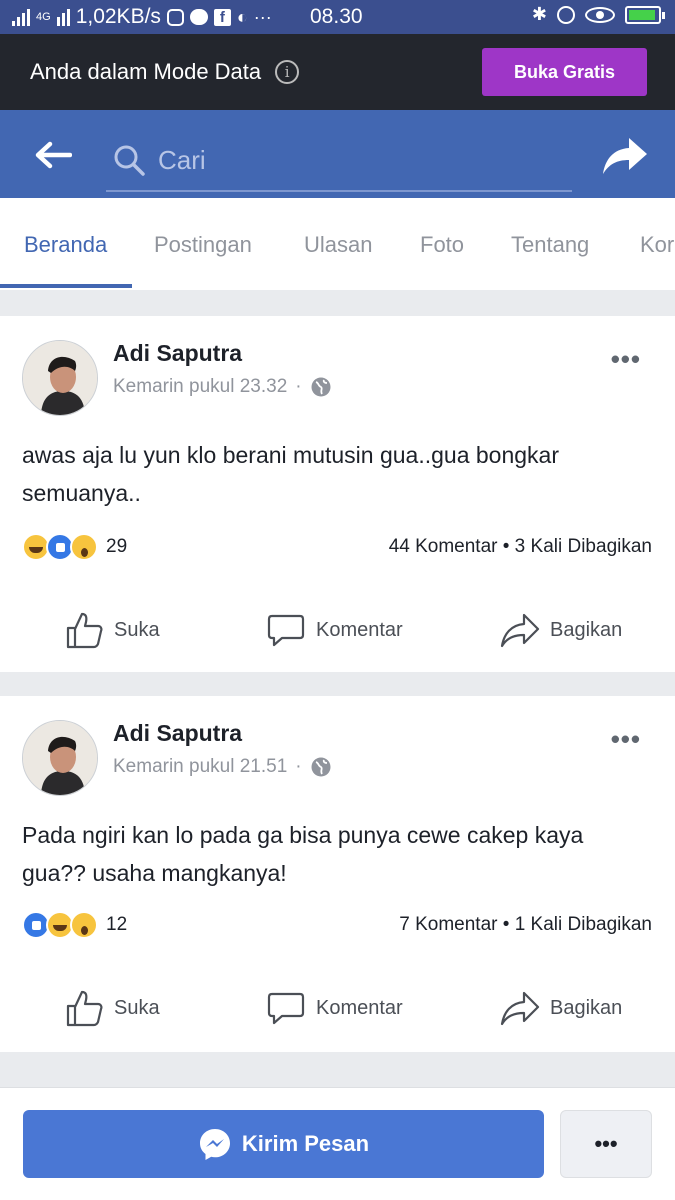 The width and height of the screenshot is (675, 1200). What do you see at coordinates (337, 547) in the screenshot?
I see `reaction-summary: 29 44 Komentar • 3 Kali Dibagikan` at bounding box center [337, 547].